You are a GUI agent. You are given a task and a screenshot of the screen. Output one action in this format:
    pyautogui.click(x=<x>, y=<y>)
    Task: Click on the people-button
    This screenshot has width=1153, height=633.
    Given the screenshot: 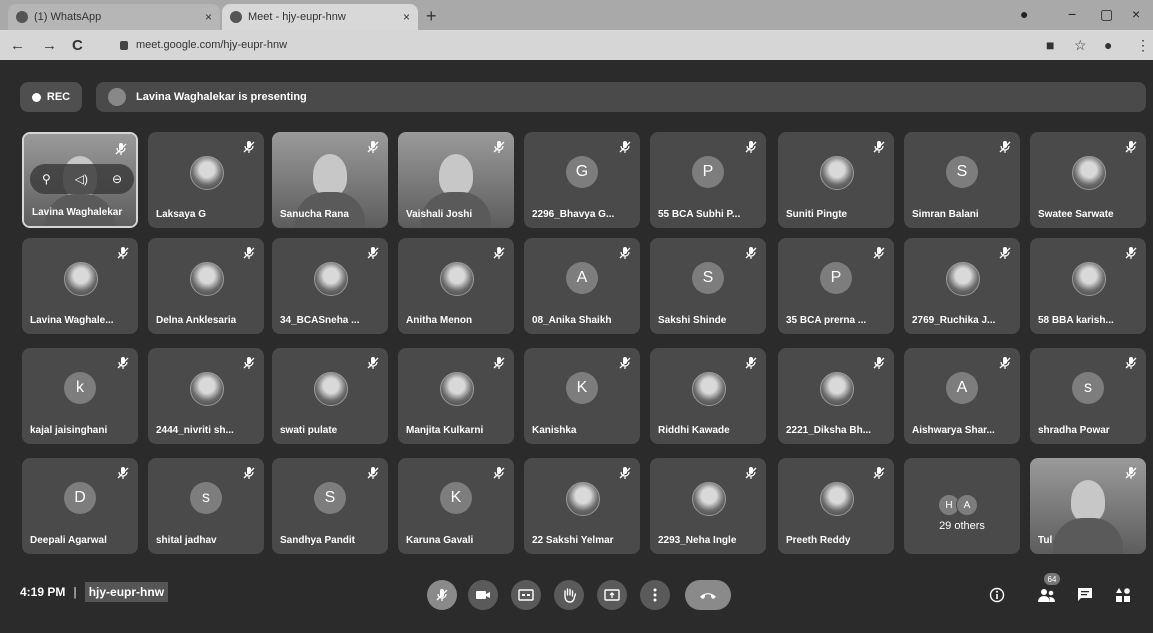 What is the action you would take?
    pyautogui.click(x=1047, y=595)
    